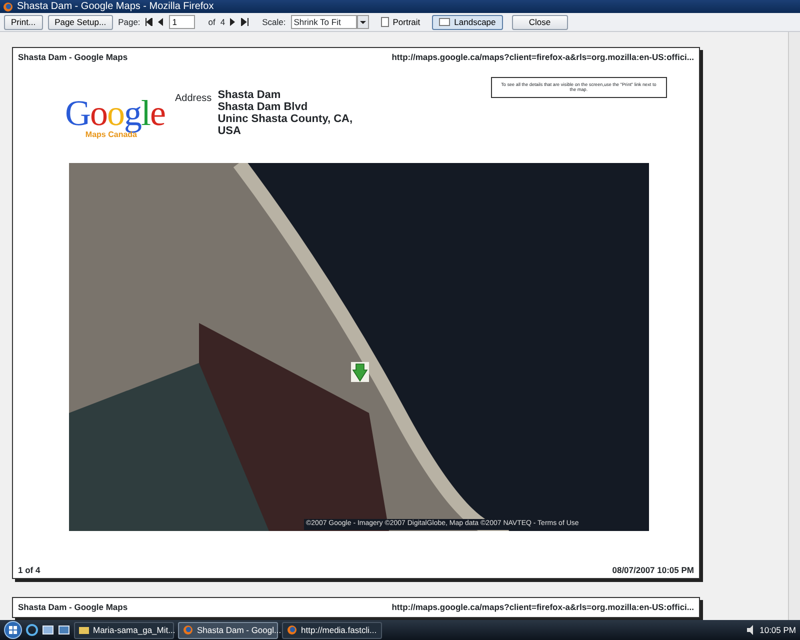 This screenshot has height=640, width=800. I want to click on window-title: Shasta Dam - Google Maps - Mozilla Firefox, so click(115, 6).